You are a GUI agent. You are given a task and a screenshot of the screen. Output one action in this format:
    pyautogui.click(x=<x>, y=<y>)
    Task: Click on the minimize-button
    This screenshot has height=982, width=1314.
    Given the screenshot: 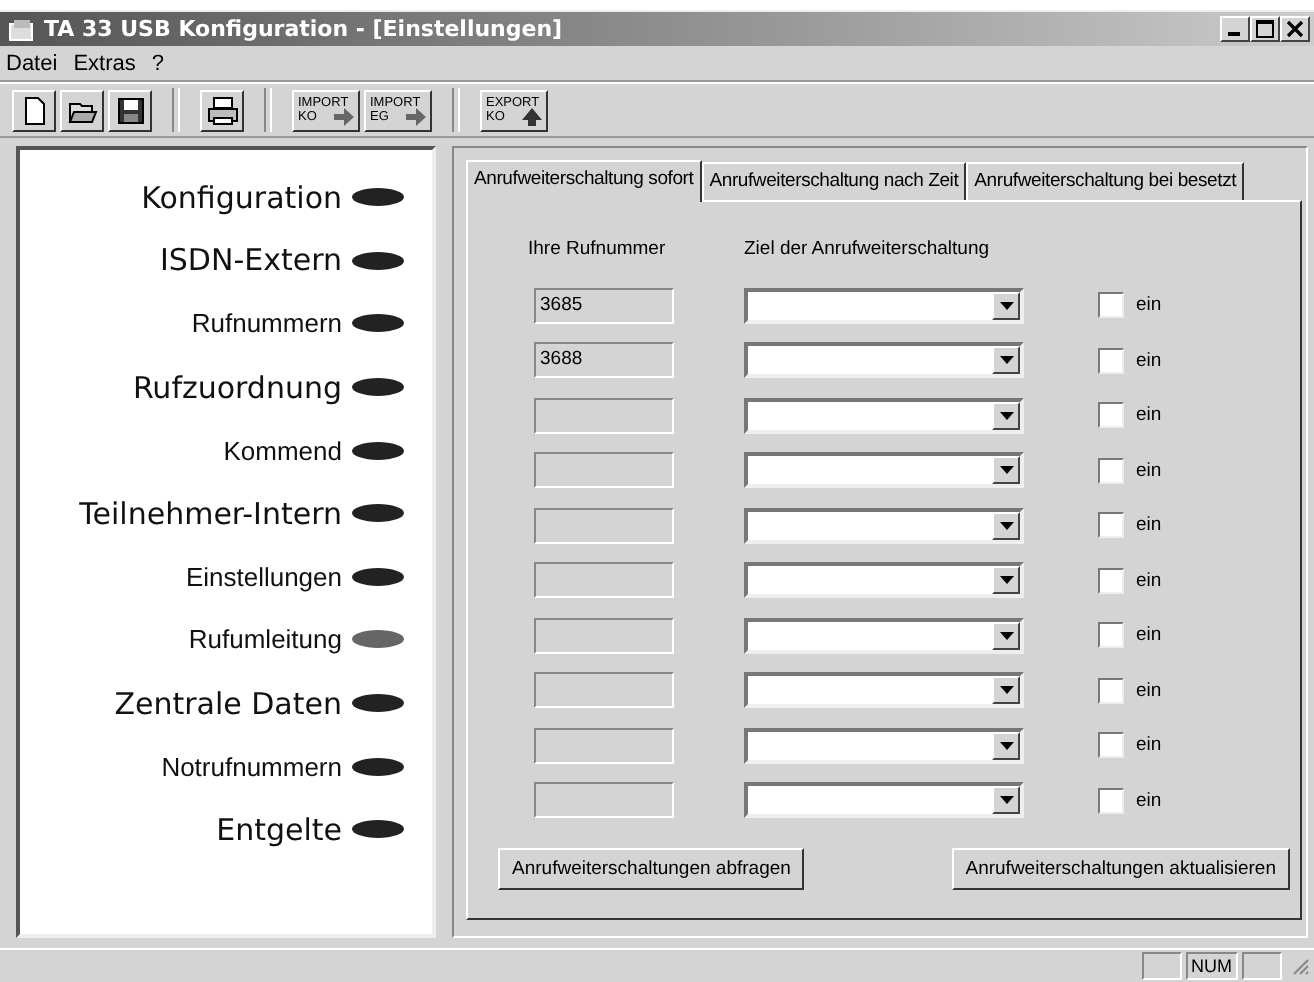 What is the action you would take?
    pyautogui.click(x=1235, y=29)
    